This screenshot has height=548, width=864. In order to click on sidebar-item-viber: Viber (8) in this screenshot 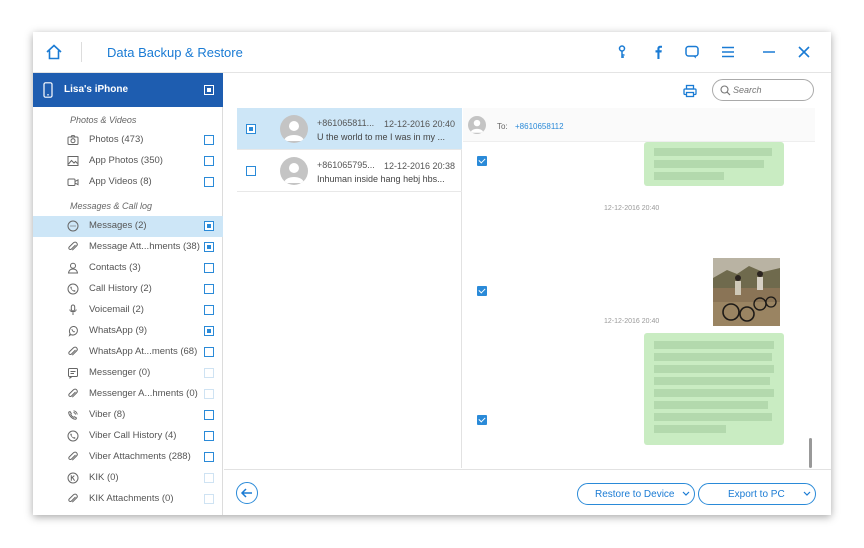, I will do `click(128, 415)`.